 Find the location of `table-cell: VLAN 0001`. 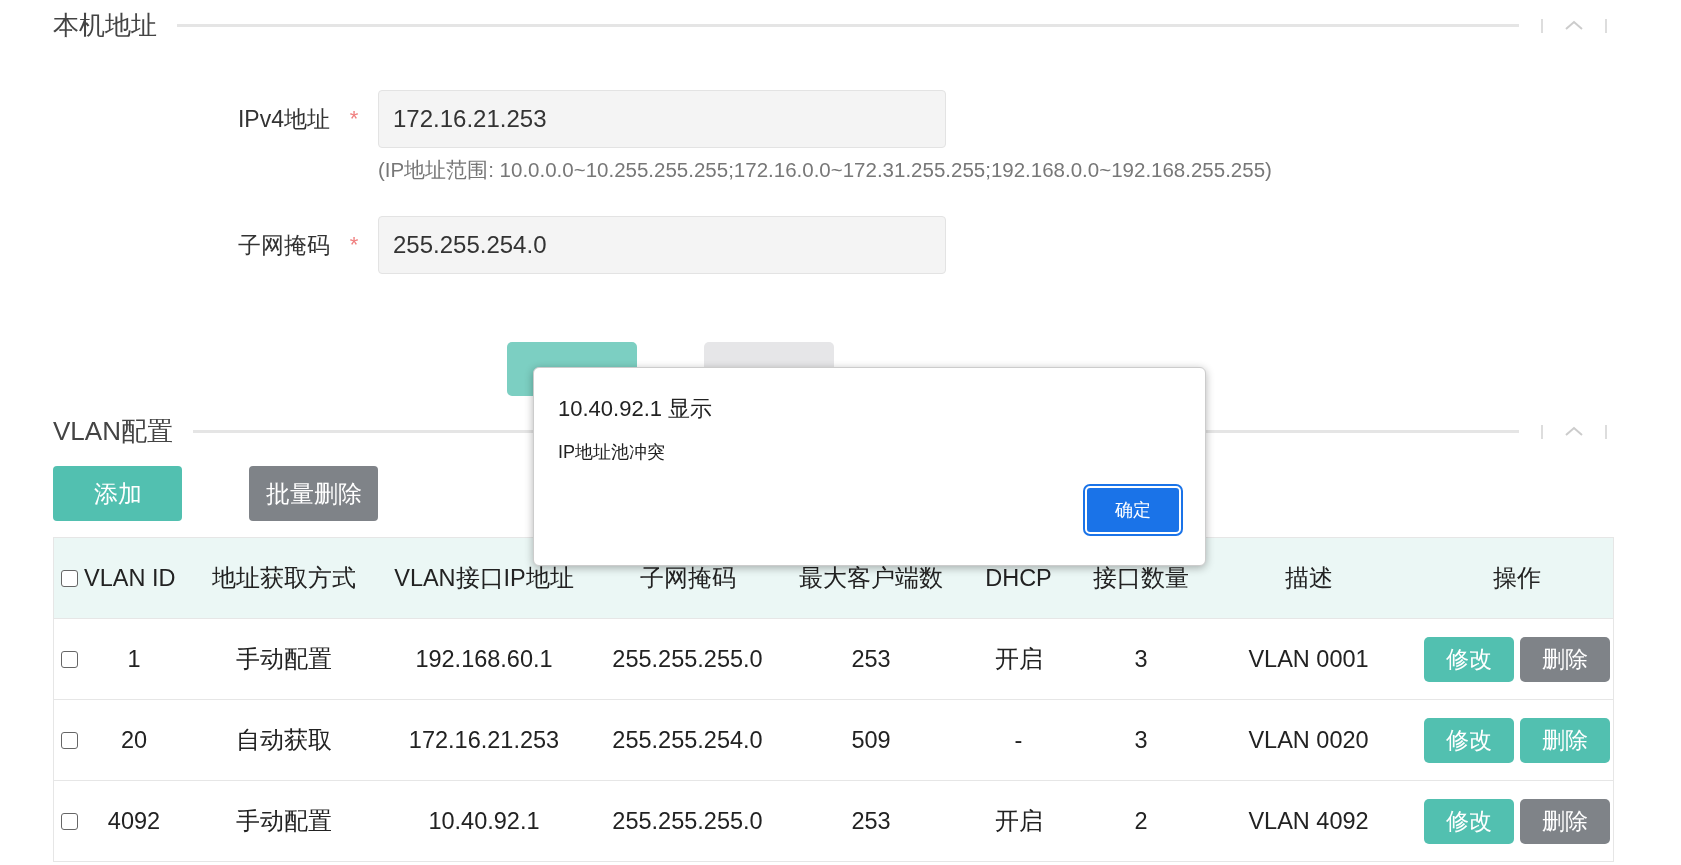

table-cell: VLAN 0001 is located at coordinates (1308, 658).